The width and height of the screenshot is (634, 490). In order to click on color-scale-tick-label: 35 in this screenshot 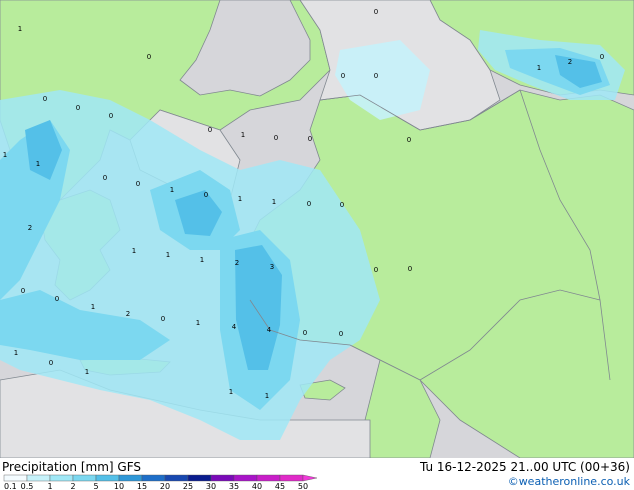, I will do `click(234, 486)`.